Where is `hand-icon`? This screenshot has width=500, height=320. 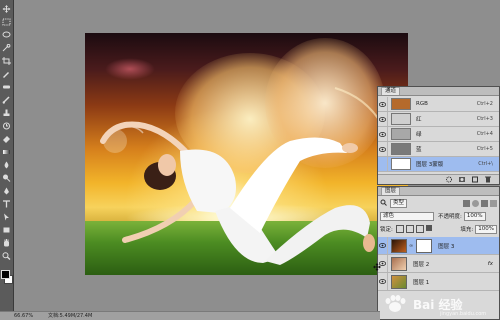 hand-icon is located at coordinates (6, 242).